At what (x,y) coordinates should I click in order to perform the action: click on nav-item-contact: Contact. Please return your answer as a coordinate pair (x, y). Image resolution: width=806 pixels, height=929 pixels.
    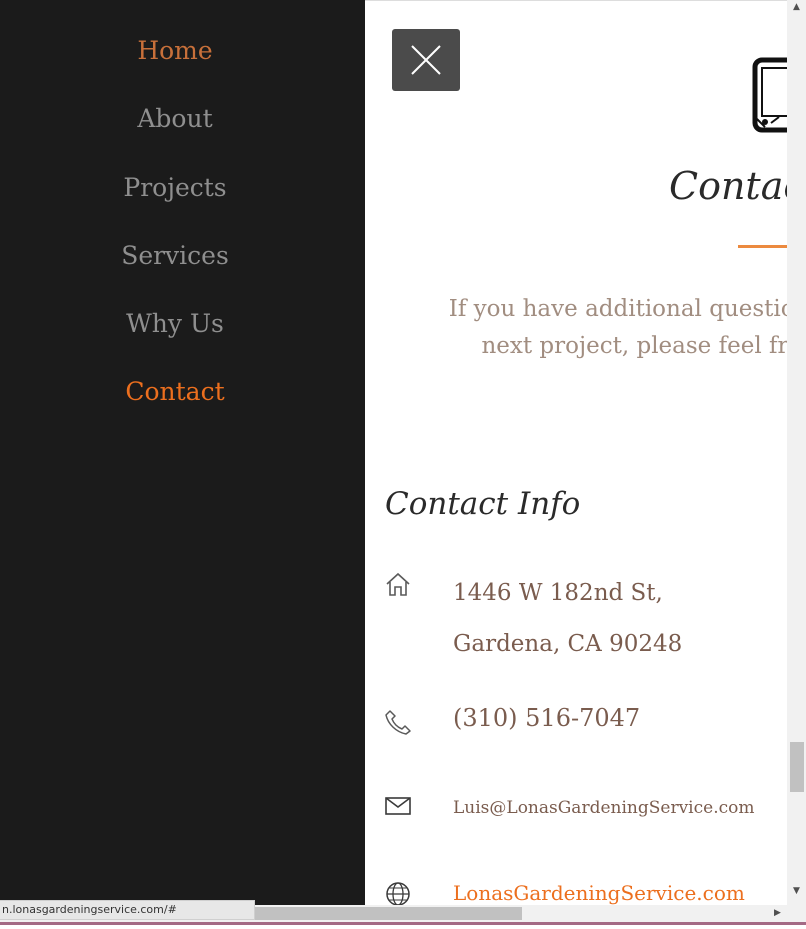
    Looking at the image, I should click on (175, 391).